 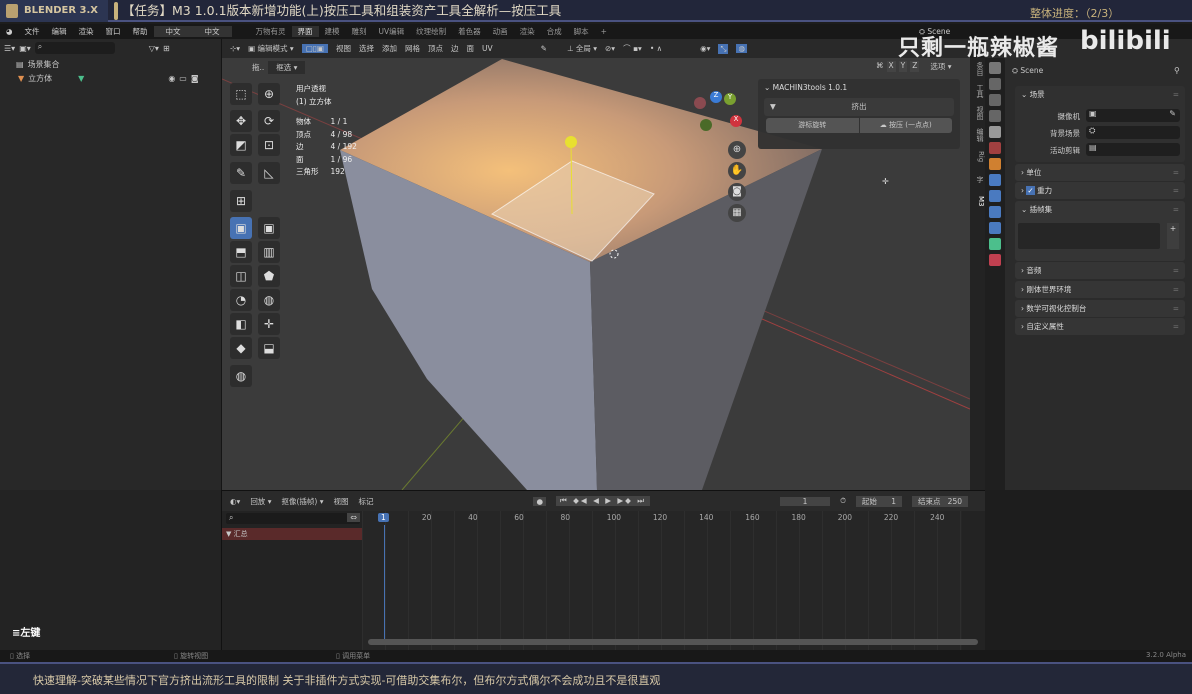 I want to click on zoom-icon: ⊕, so click(x=737, y=150).